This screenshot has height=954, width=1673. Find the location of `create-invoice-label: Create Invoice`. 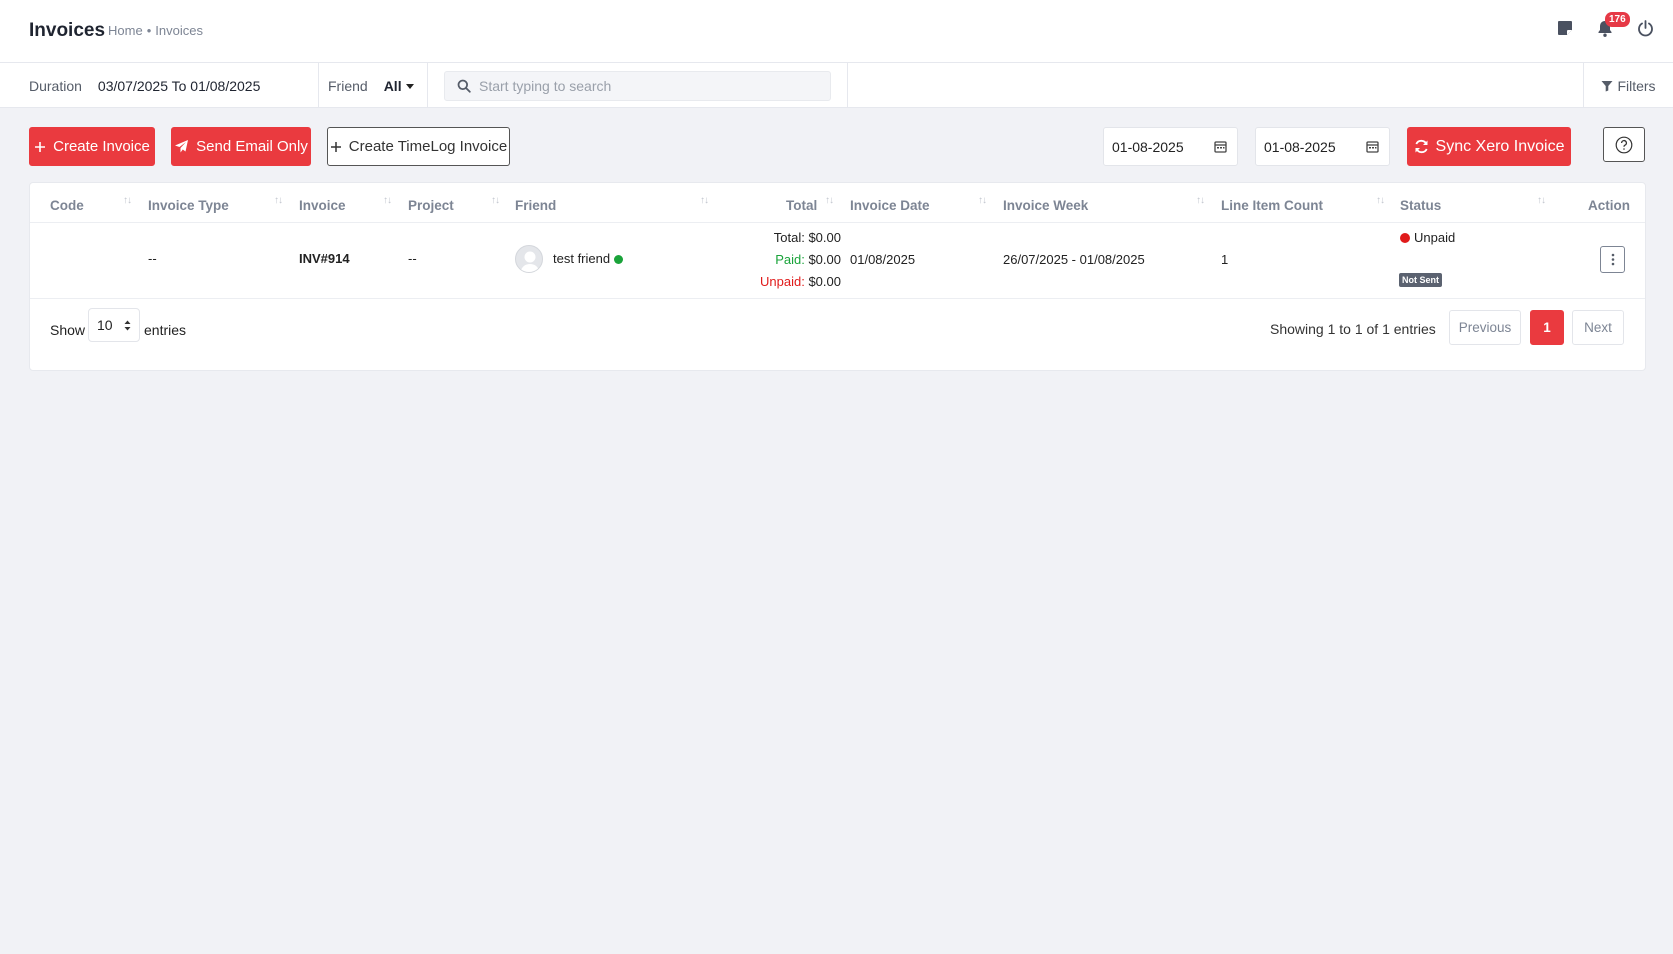

create-invoice-label: Create Invoice is located at coordinates (101, 146).